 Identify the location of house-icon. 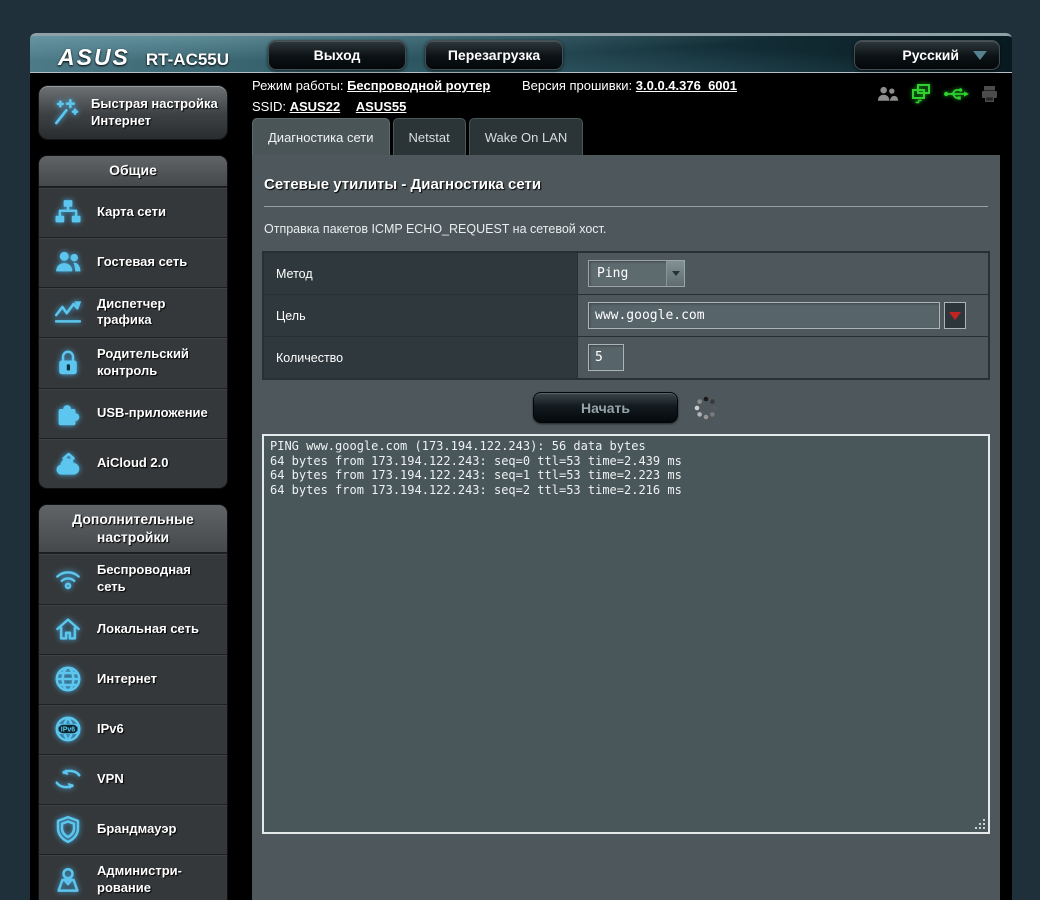
(68, 629).